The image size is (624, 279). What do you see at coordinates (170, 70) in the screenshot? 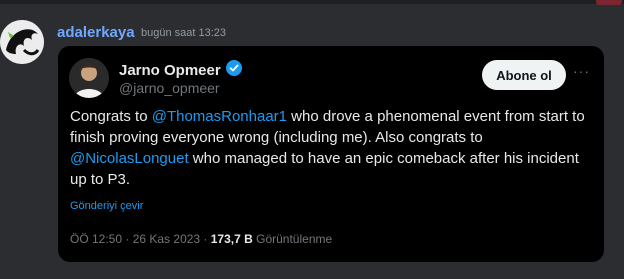
I see `tweet-author-name: Jarno Opmeer` at bounding box center [170, 70].